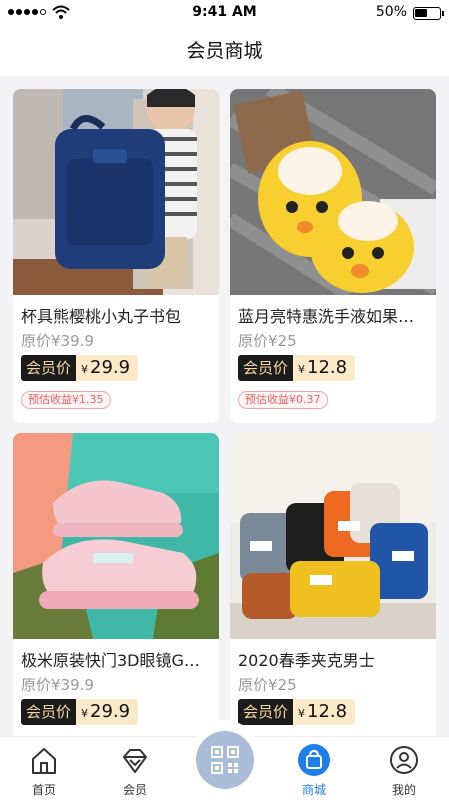 This screenshot has height=800, width=449. What do you see at coordinates (283, 400) in the screenshot?
I see `estimated-earnings-badge: 预估收益¥0.37` at bounding box center [283, 400].